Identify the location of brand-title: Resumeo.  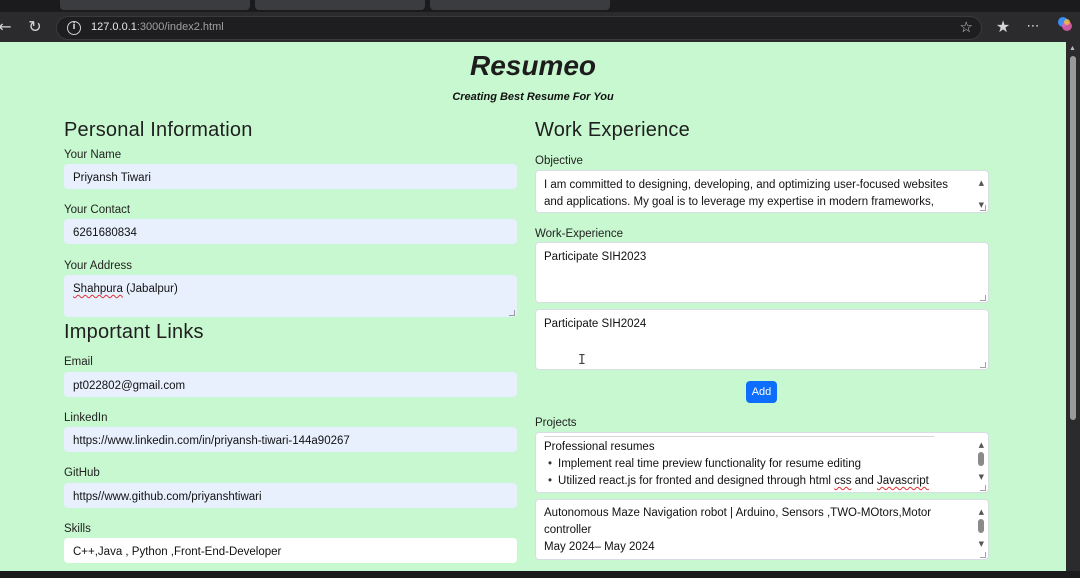
(533, 65).